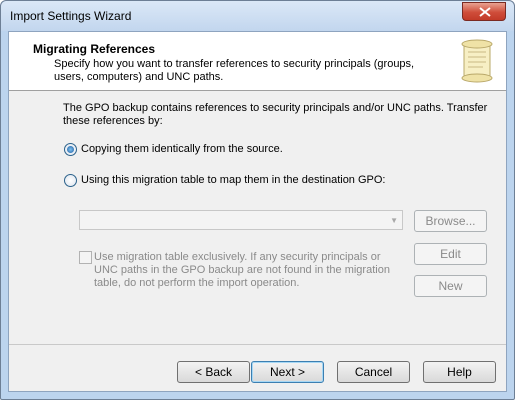 Image resolution: width=515 pixels, height=400 pixels. What do you see at coordinates (71, 16) in the screenshot?
I see `window-title: Import Settings Wizard` at bounding box center [71, 16].